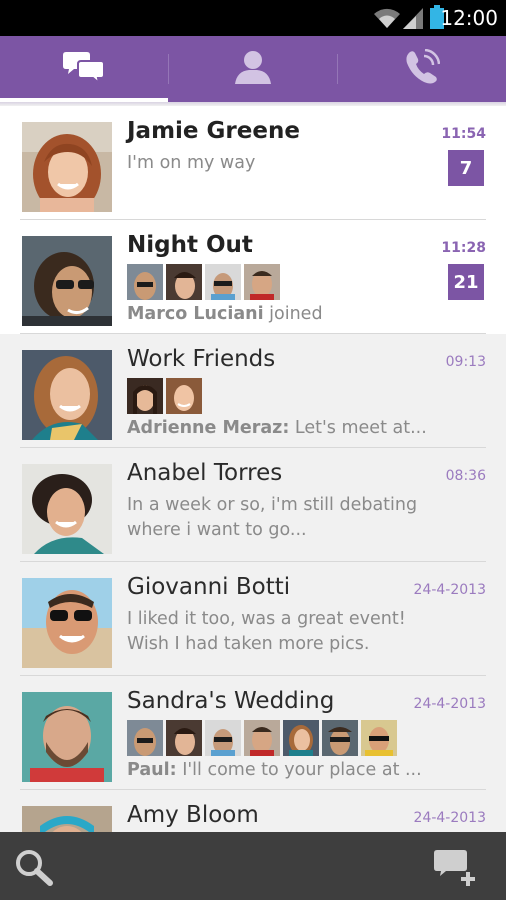  Describe the element at coordinates (293, 314) in the screenshot. I see `activity-text: joined` at that location.